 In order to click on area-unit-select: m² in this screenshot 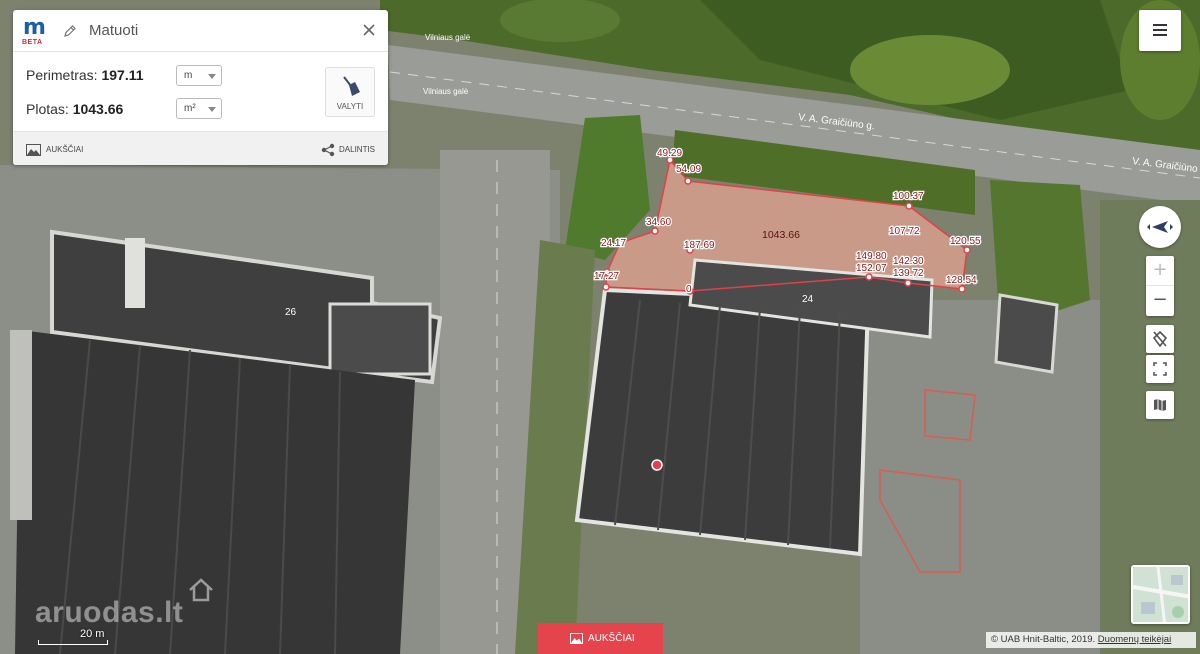, I will do `click(199, 108)`.